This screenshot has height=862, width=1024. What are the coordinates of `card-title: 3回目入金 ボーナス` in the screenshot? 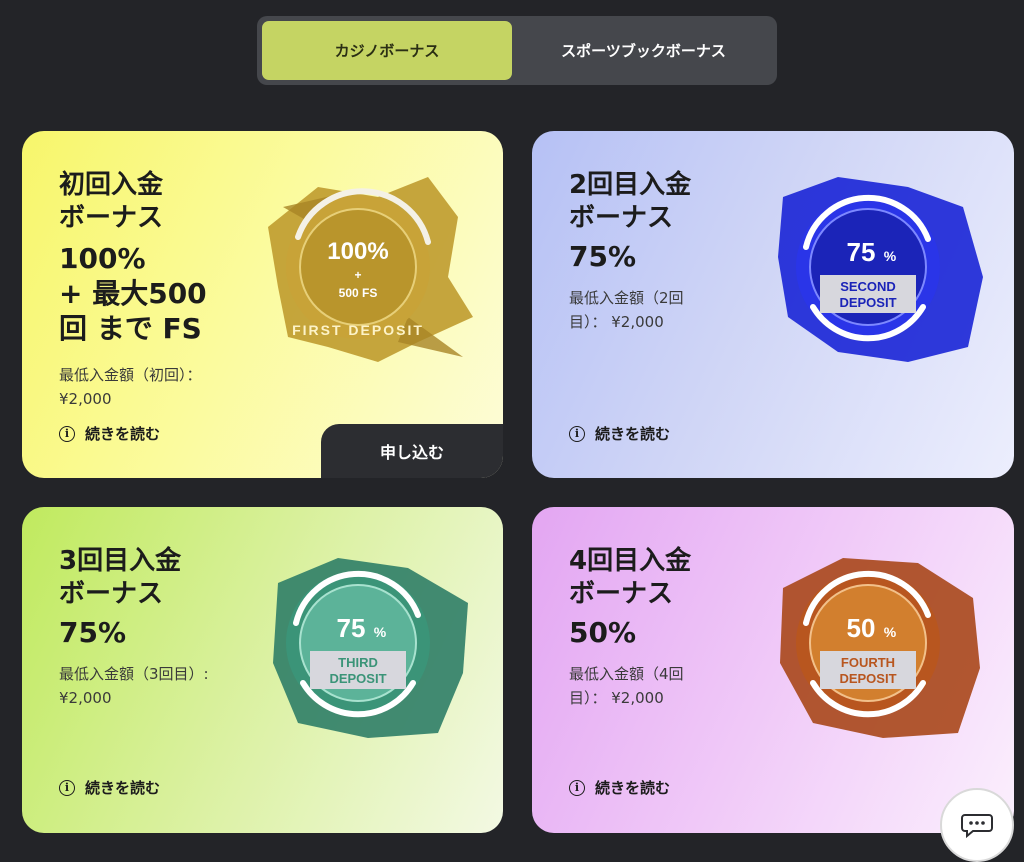 It's located at (120, 577).